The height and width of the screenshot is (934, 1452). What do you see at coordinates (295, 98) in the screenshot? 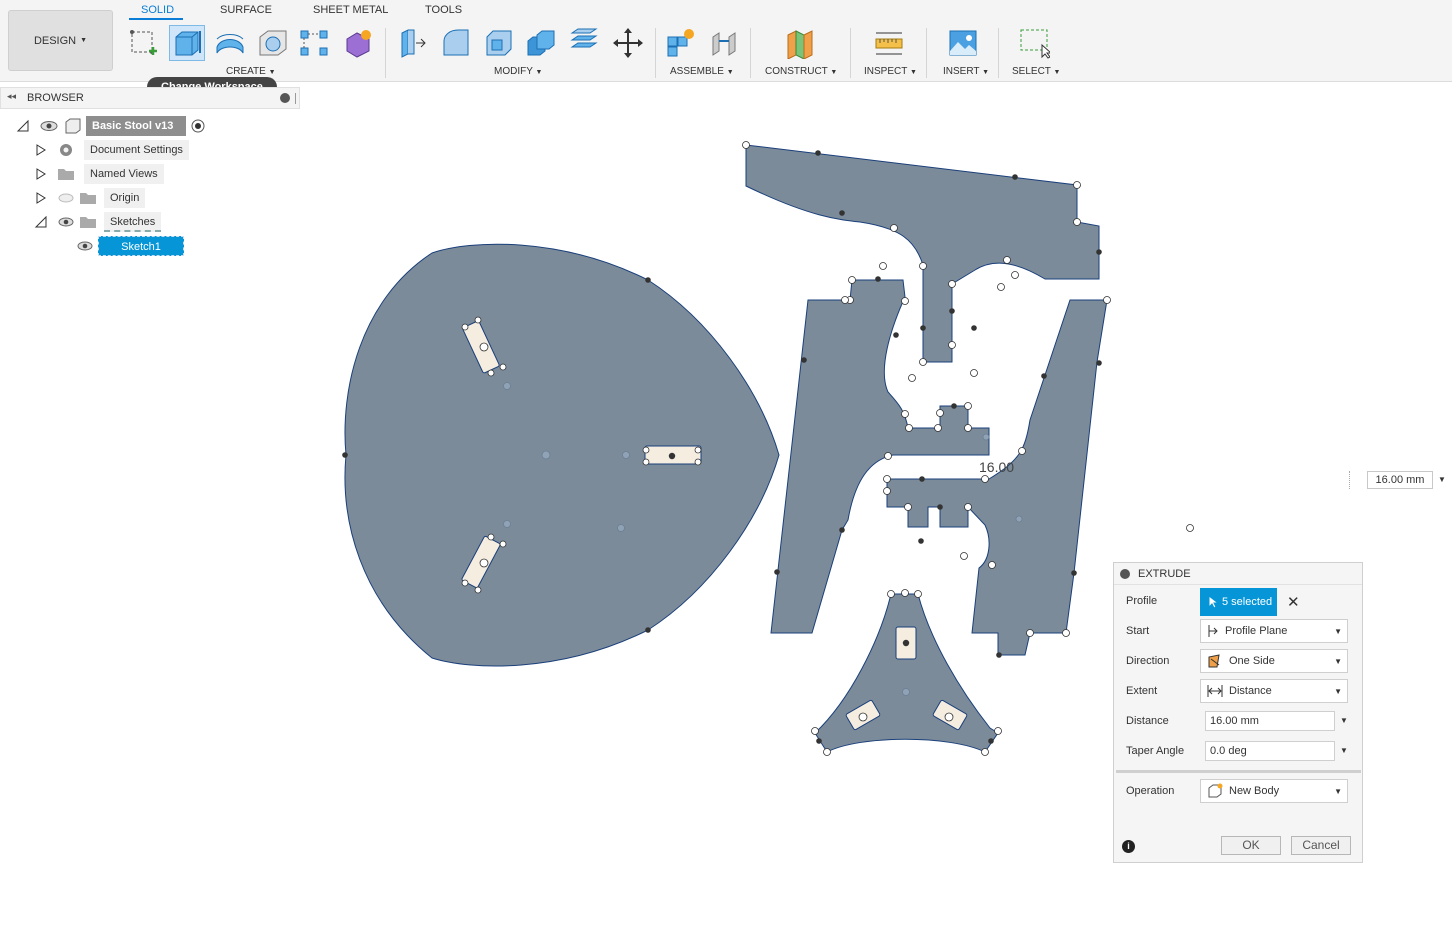
I see `panel-pin-icon` at bounding box center [295, 98].